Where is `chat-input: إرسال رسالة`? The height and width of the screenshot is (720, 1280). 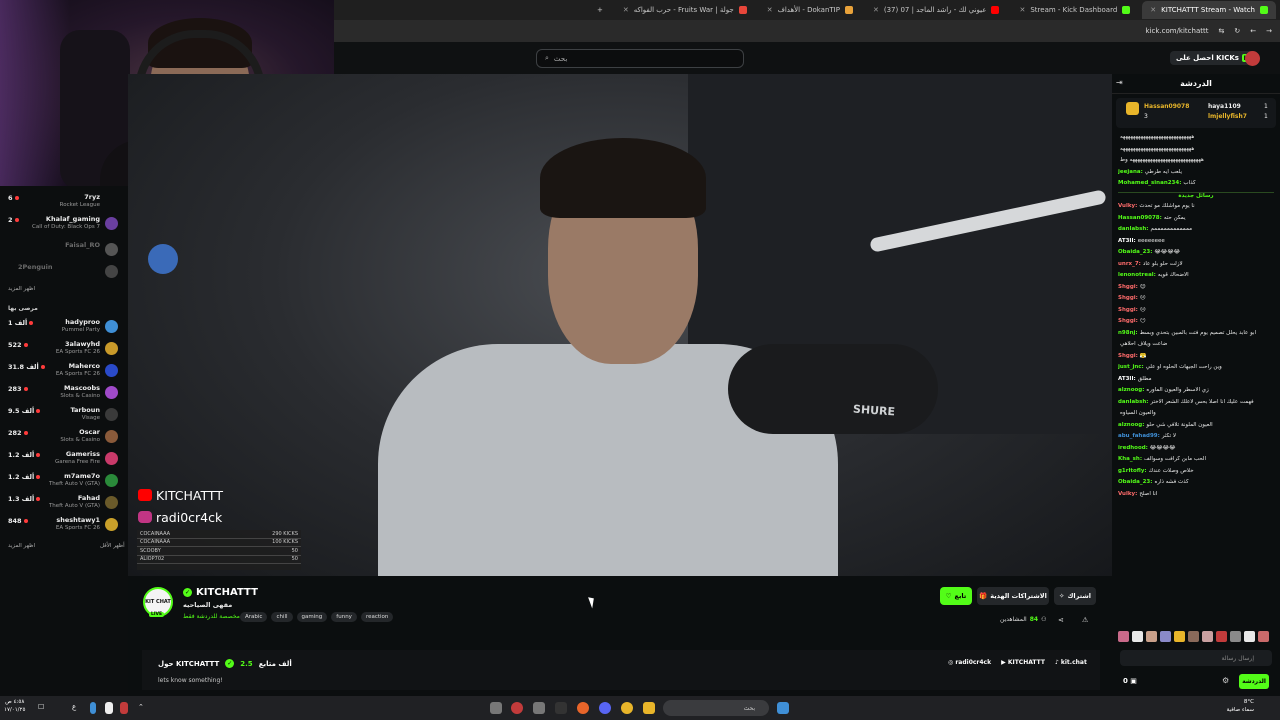 chat-input: إرسال رسالة is located at coordinates (1196, 658).